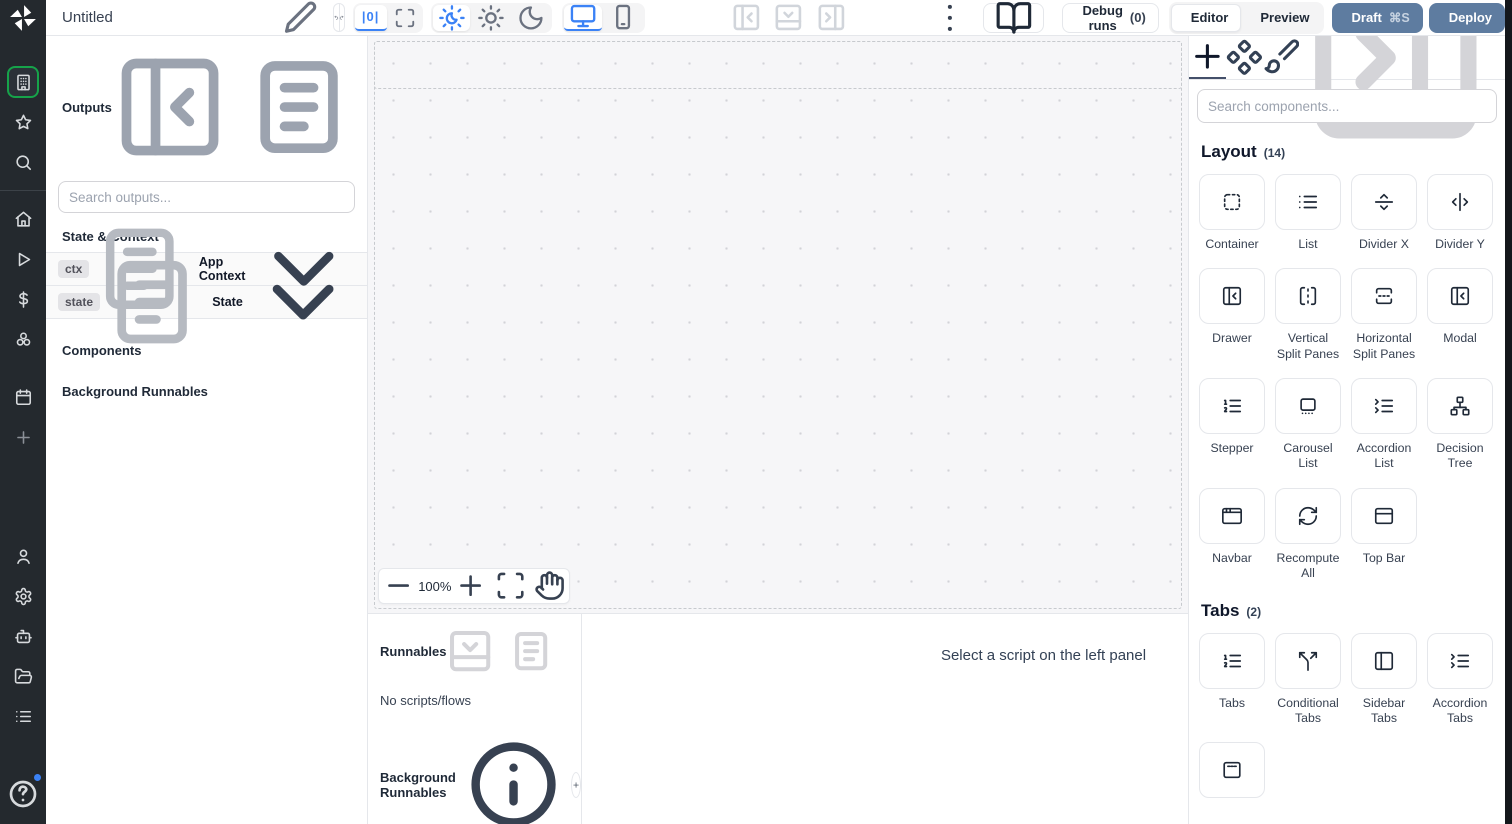 The image size is (1512, 824). I want to click on fit-screen-icon, so click(510, 585).